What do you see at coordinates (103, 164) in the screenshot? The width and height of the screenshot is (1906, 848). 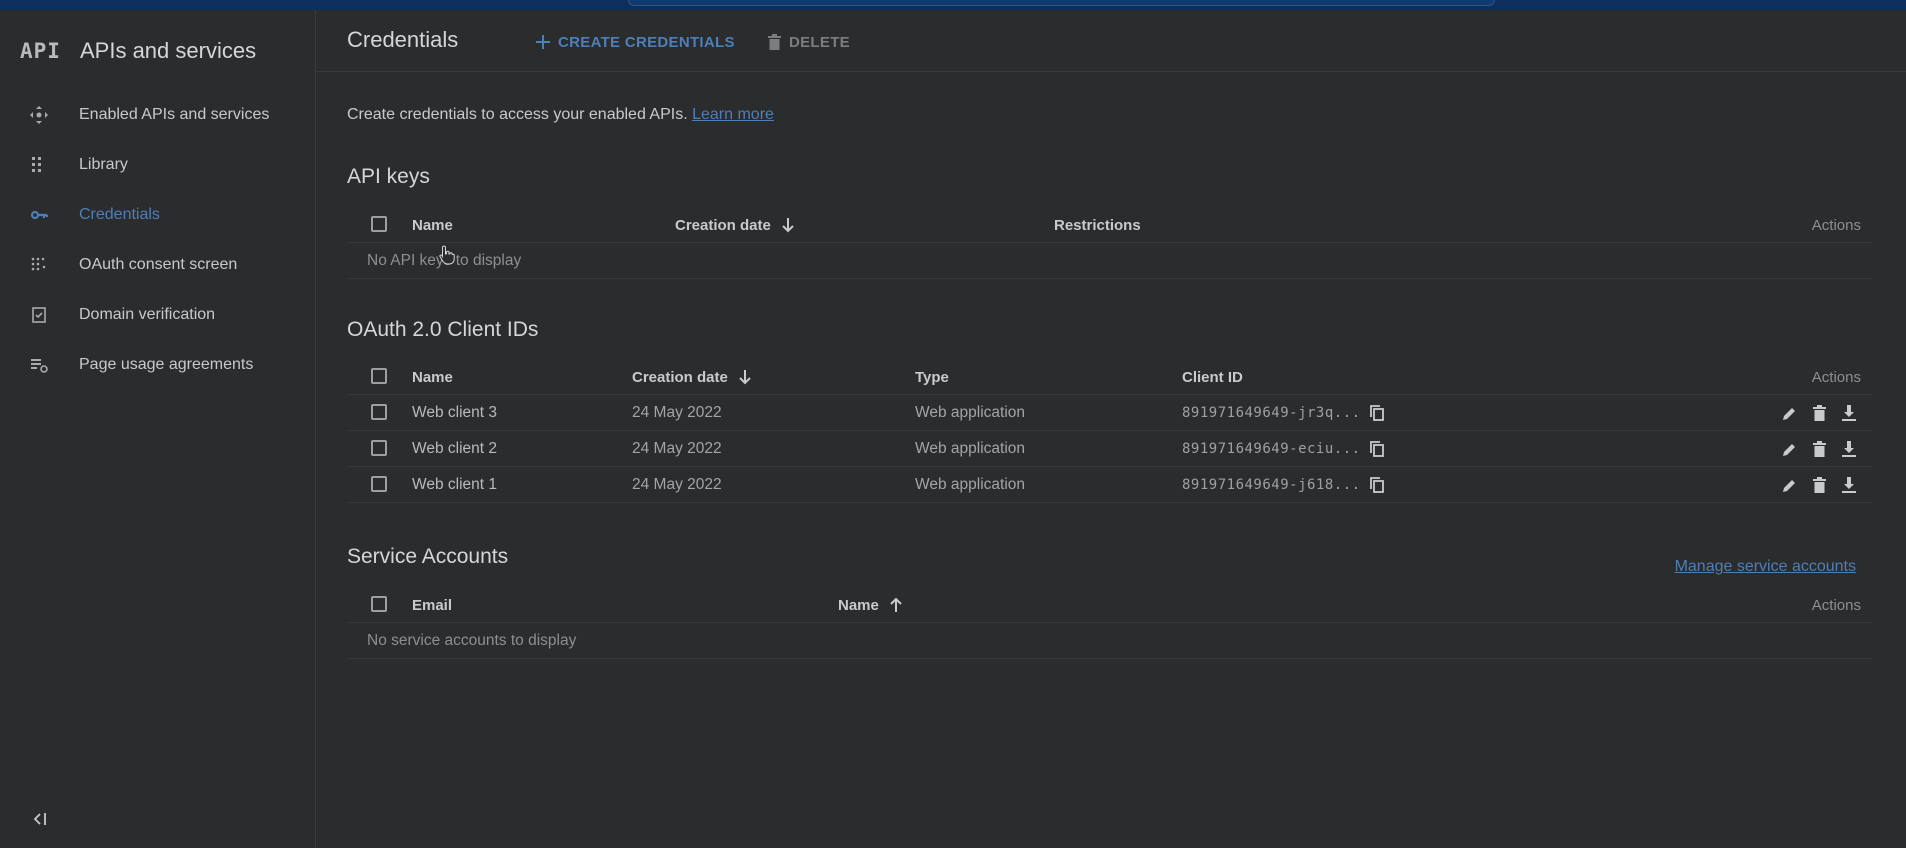 I see `sidebar-item-label: Library` at bounding box center [103, 164].